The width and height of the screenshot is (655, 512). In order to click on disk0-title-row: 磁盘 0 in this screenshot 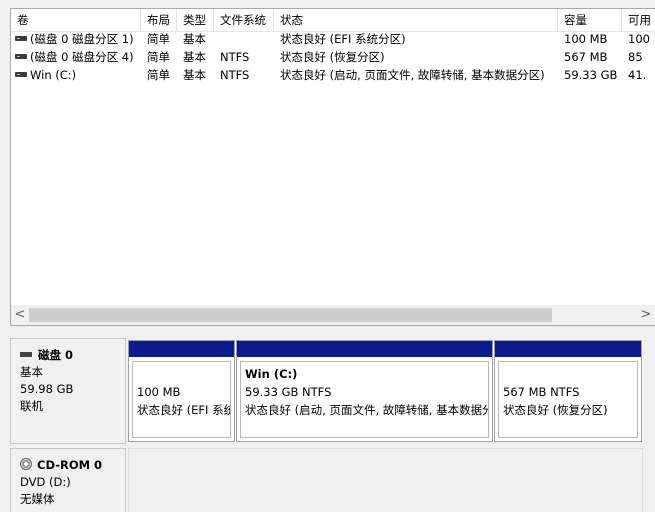, I will do `click(72, 355)`.